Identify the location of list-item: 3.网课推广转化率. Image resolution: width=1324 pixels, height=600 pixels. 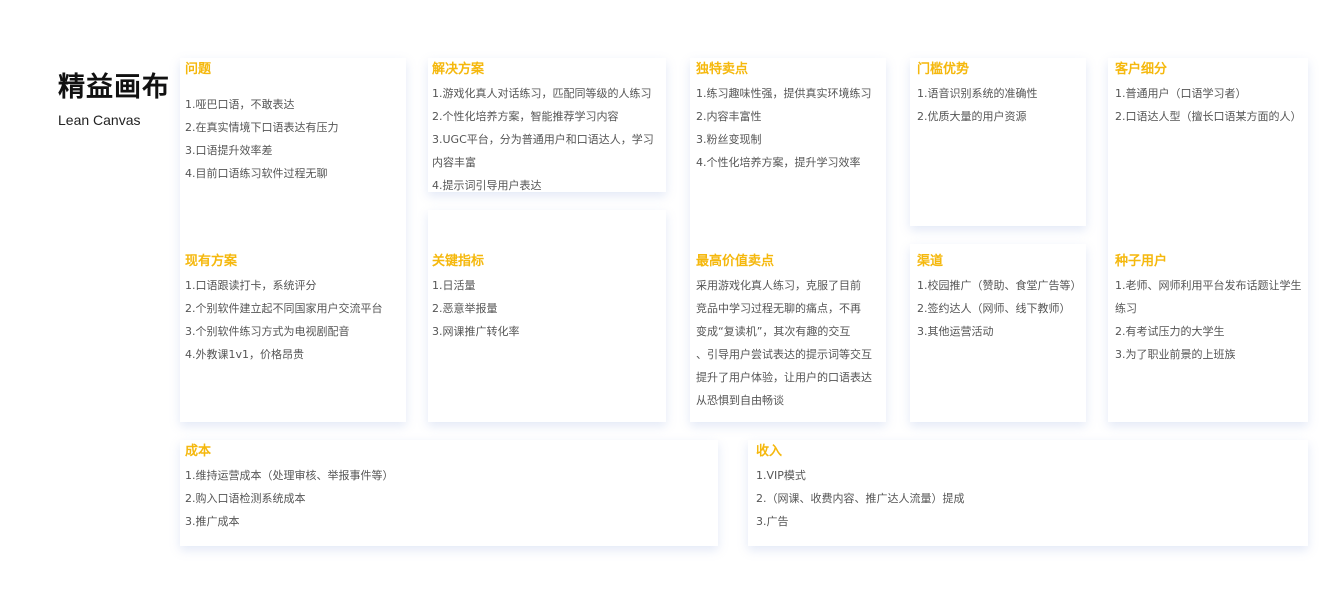
(476, 331).